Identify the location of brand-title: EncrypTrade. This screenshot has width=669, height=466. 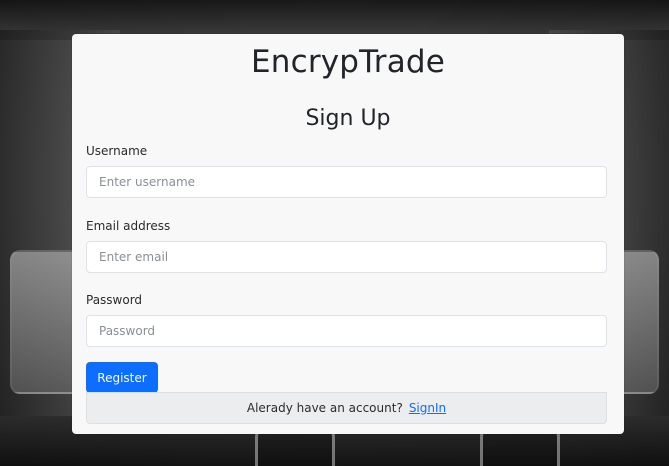
(348, 62).